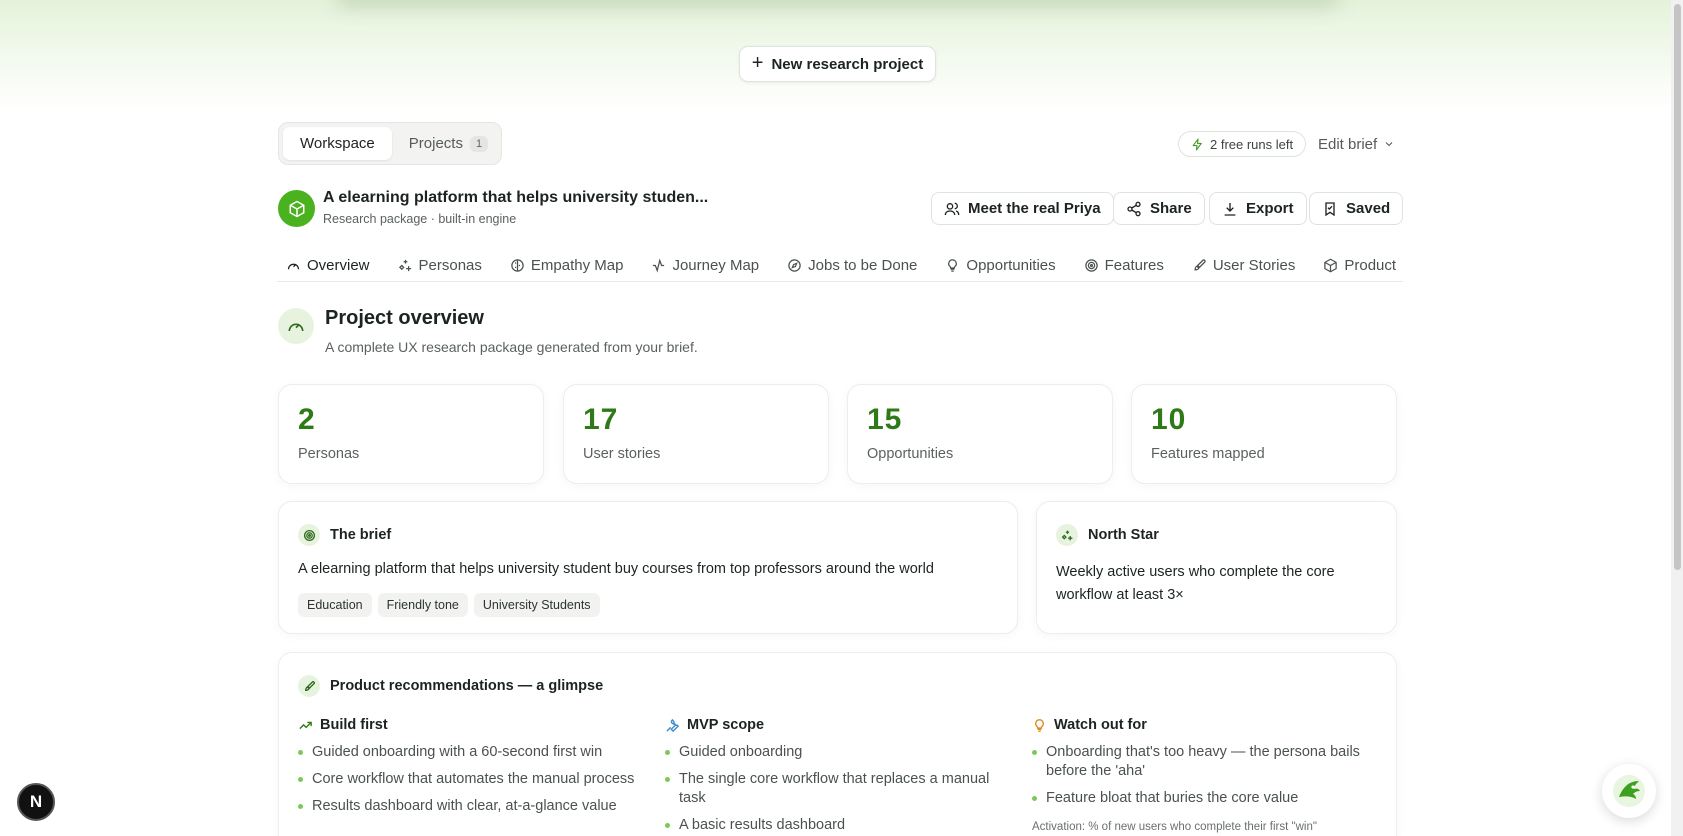 The width and height of the screenshot is (1683, 836). Describe the element at coordinates (361, 535) in the screenshot. I see `brief-heading-label: The brief` at that location.